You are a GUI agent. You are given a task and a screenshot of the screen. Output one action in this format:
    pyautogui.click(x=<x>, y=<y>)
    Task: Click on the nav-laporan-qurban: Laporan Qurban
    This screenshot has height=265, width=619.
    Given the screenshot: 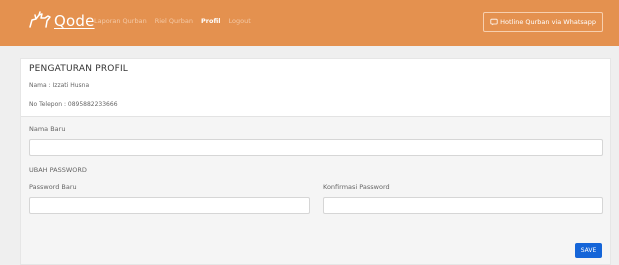 What is the action you would take?
    pyautogui.click(x=120, y=21)
    